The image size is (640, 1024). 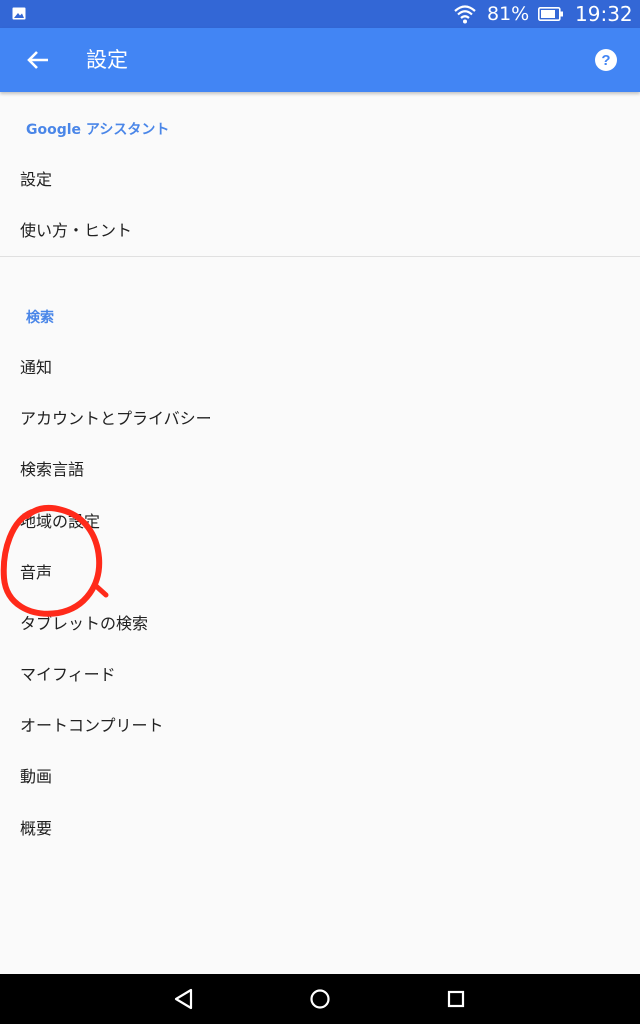 I want to click on search-language-item: 検索言語, so click(x=320, y=470).